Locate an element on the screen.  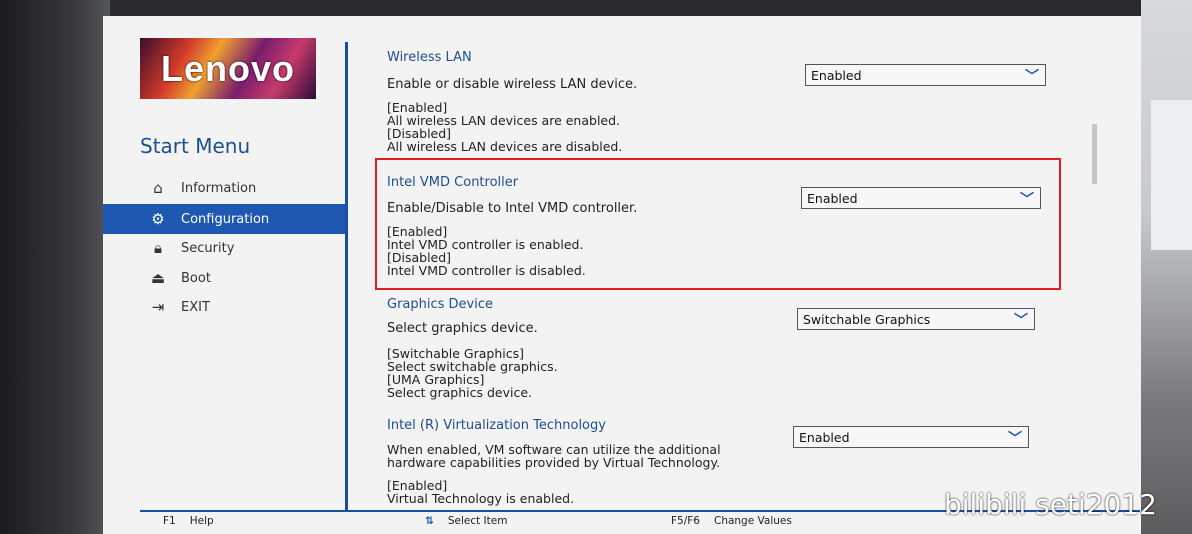
sidebar-item-configuration: ⚙ Configuration is located at coordinates (225, 219).